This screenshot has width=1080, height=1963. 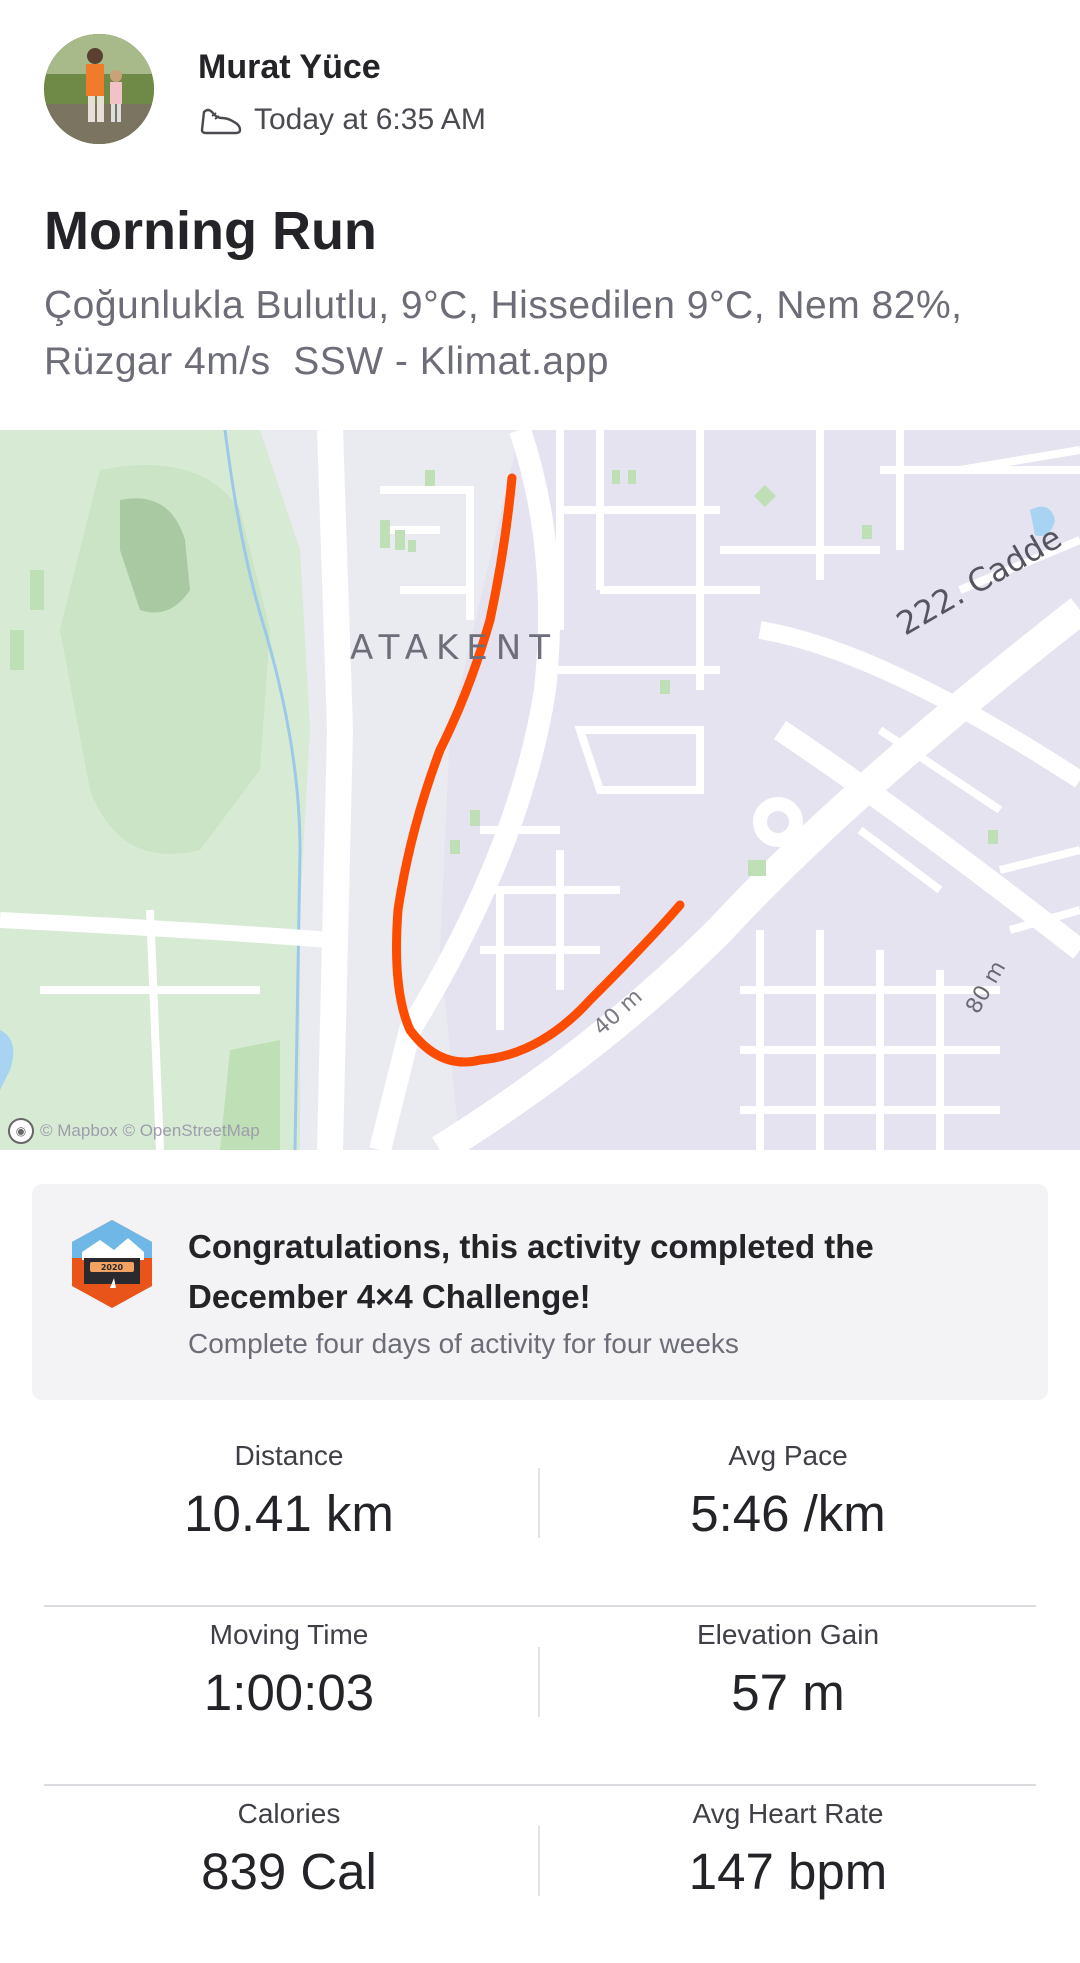 I want to click on stat-calories: Calories 839 Cal, so click(x=289, y=1843).